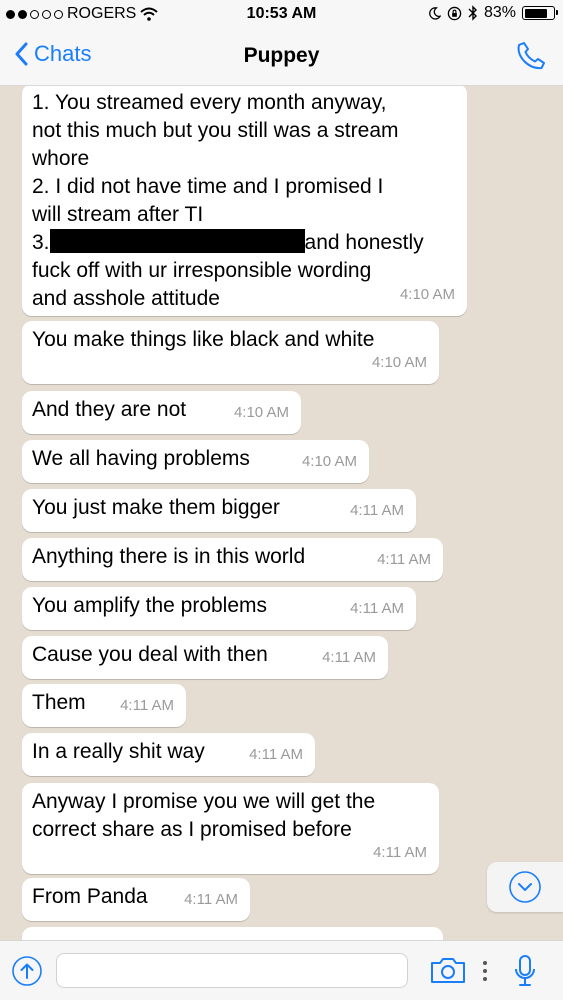 The height and width of the screenshot is (1000, 563). What do you see at coordinates (203, 339) in the screenshot?
I see `message-text: You make things like black and white` at bounding box center [203, 339].